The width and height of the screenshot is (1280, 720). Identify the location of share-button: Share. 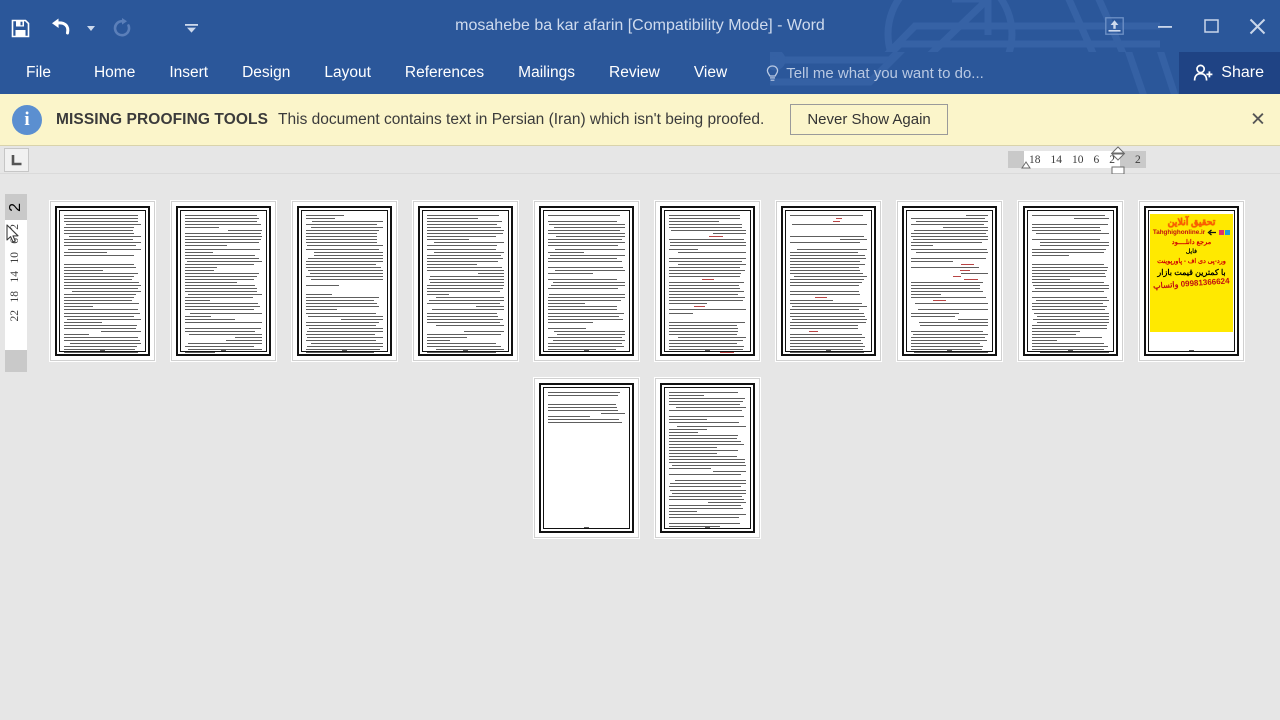
(1229, 73).